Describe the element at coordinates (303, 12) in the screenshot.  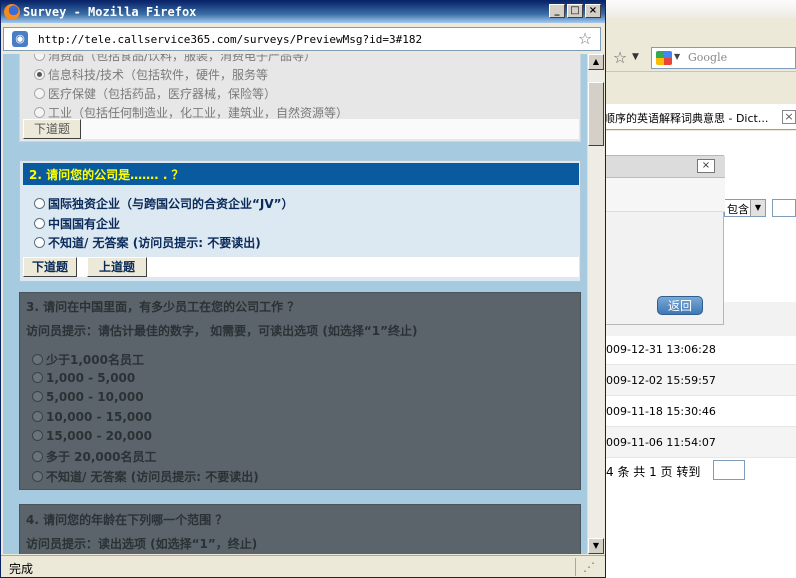
I see `window-titlebar: Survey - Mozilla Firefox _ □ ×` at that location.